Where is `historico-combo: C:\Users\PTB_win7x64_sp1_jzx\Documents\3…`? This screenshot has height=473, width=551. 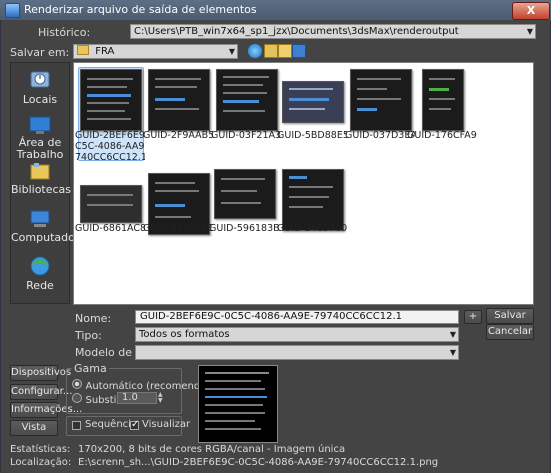
historico-combo: C:\Users\PTB_win7x64_sp1_jzx\Documents\3… is located at coordinates (333, 31).